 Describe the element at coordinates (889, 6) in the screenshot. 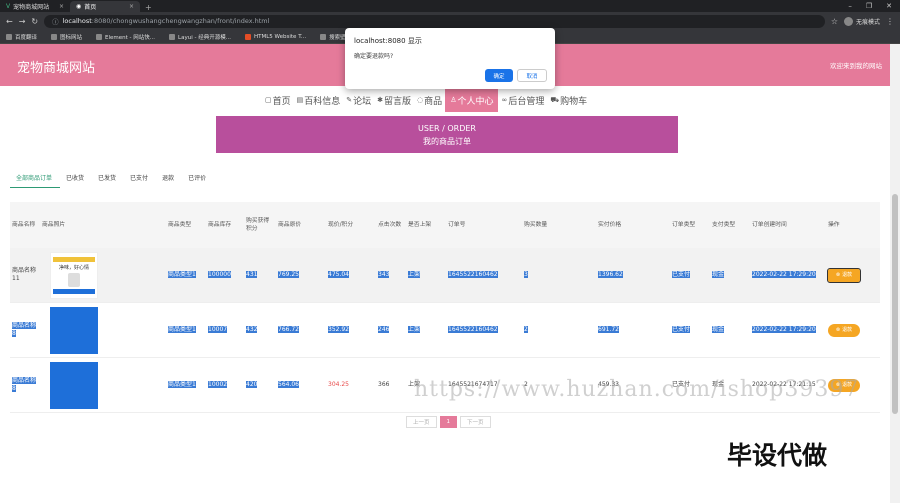

I see `close-window-icon: ✕` at that location.